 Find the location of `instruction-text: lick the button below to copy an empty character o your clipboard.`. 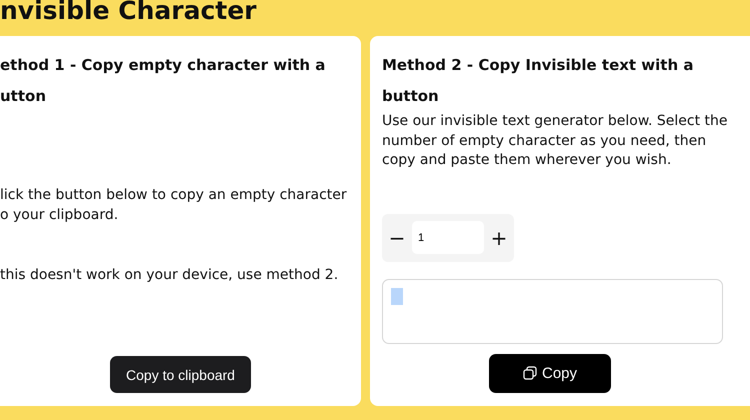

instruction-text: lick the button below to copy an empty character o your clipboard. is located at coordinates (174, 205).